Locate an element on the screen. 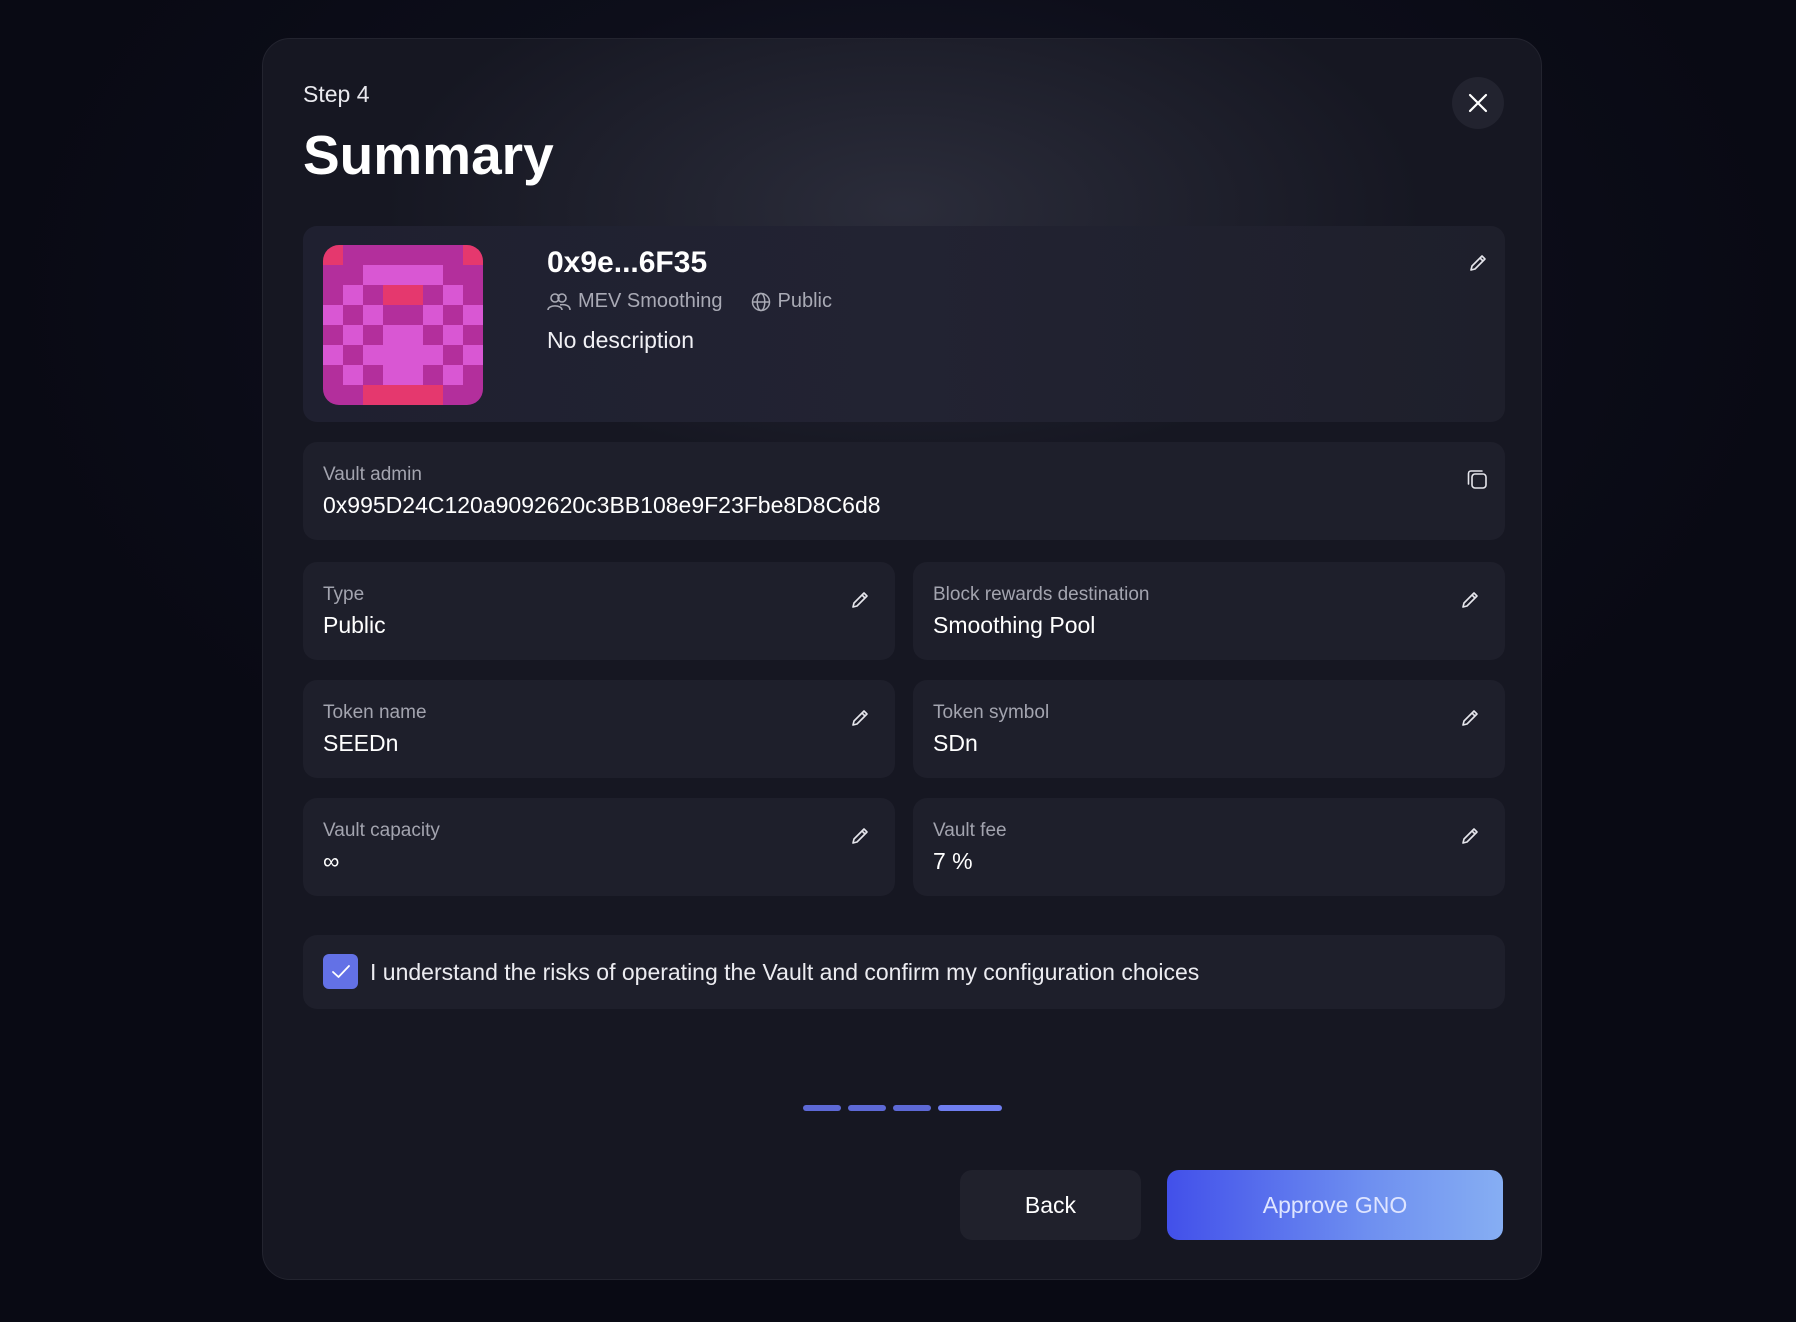 This screenshot has height=1322, width=1796. visibility-tag: Public is located at coordinates (791, 301).